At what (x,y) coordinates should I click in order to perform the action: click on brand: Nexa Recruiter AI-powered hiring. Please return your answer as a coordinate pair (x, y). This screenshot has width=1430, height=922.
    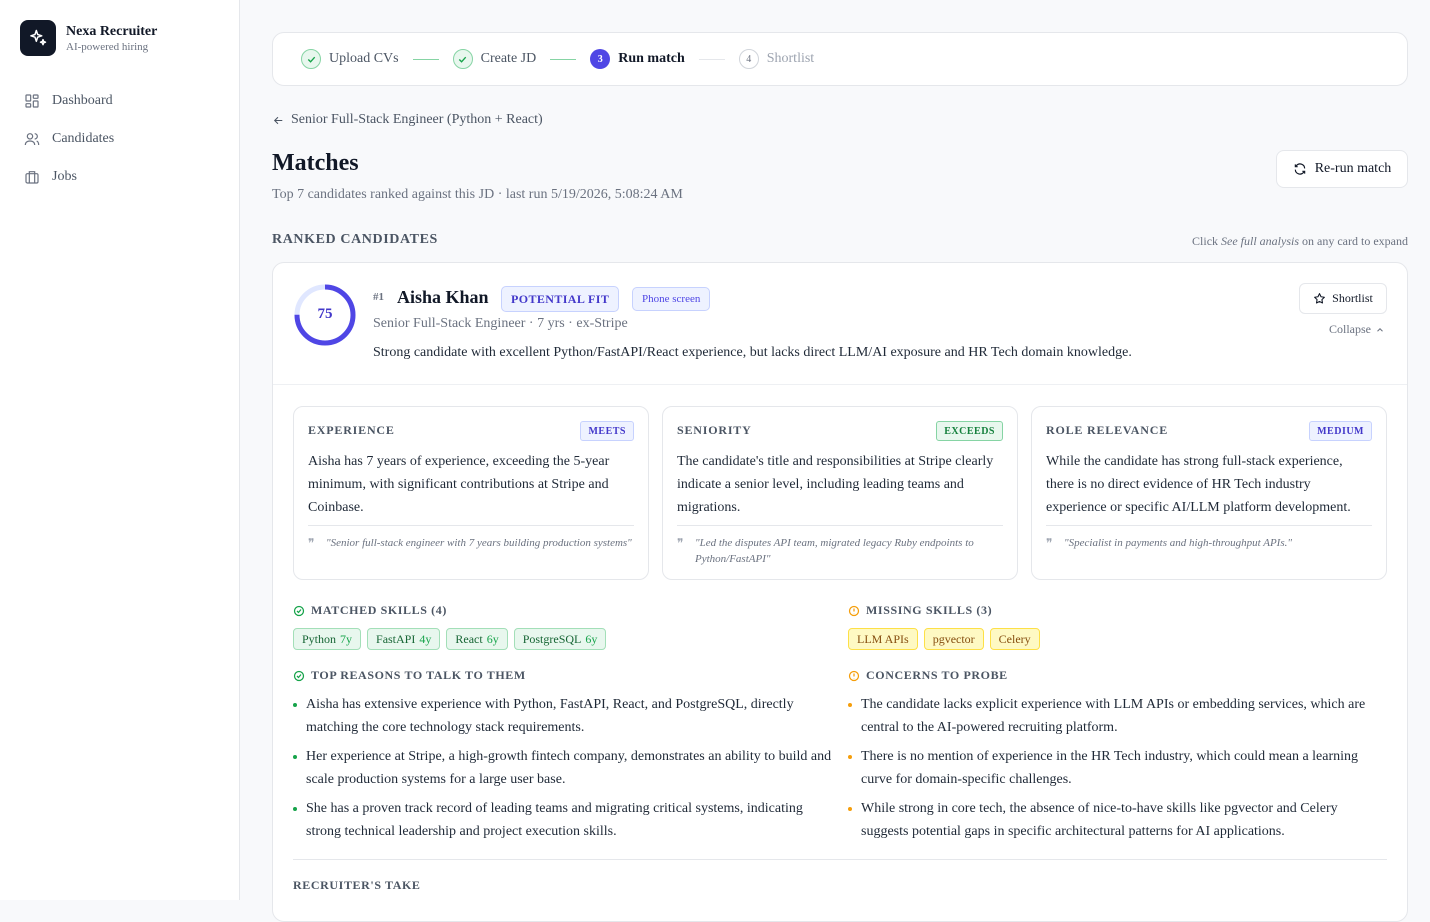
    Looking at the image, I should click on (88, 38).